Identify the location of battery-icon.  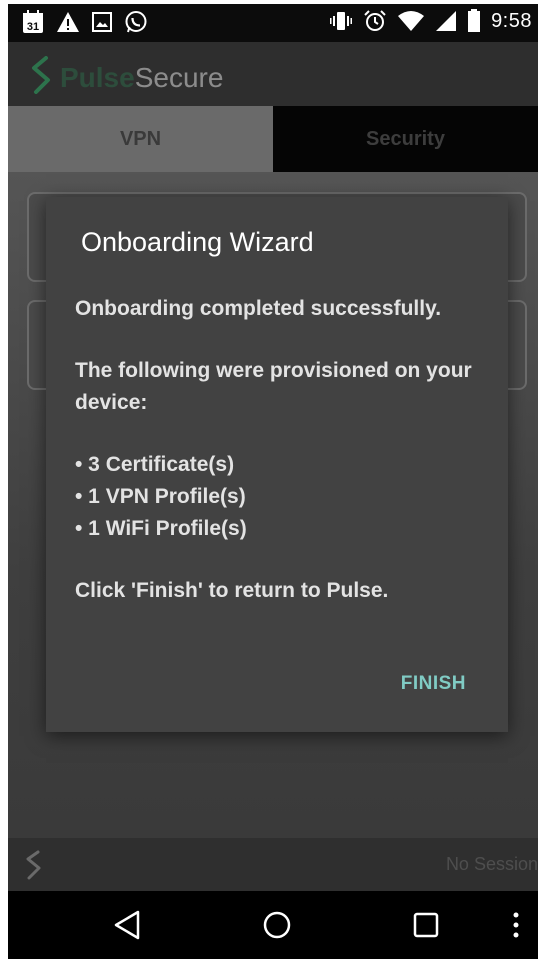
(474, 21).